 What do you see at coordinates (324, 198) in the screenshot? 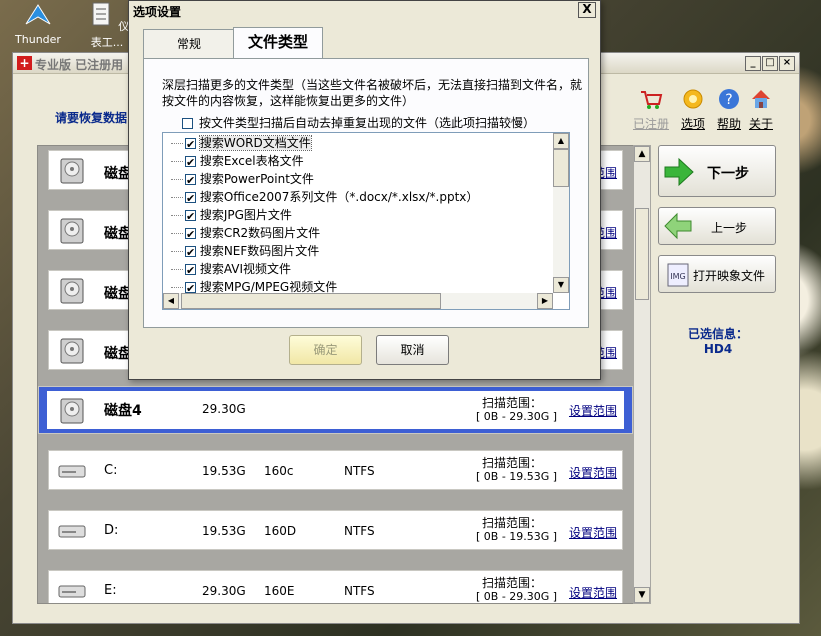
I see `file-type-item: 搜索Office2007系列文件（*.docx/*.xlsx/*.pptx）` at bounding box center [324, 198].